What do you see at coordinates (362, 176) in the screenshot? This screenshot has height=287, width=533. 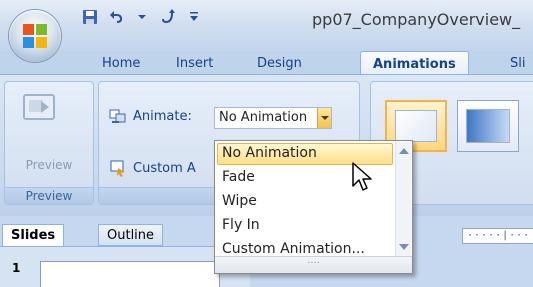 I see `mouse-cursor-icon` at bounding box center [362, 176].